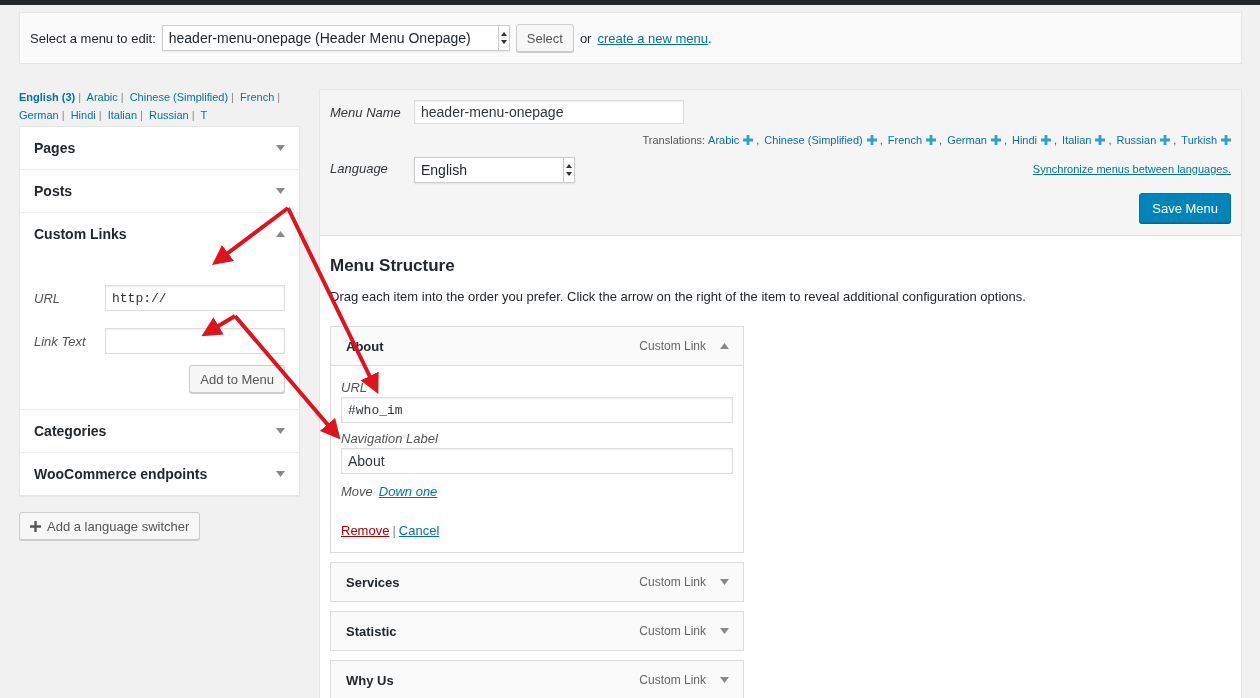  What do you see at coordinates (35, 526) in the screenshot?
I see `plus-icon` at bounding box center [35, 526].